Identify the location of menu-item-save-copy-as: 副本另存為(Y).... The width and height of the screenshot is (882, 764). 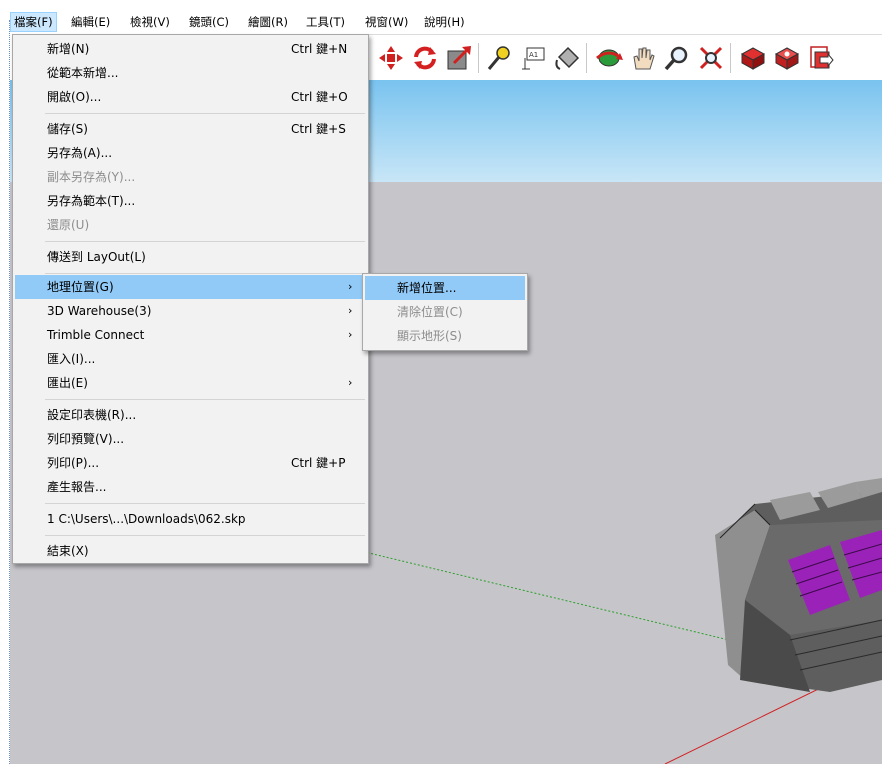
(91, 177).